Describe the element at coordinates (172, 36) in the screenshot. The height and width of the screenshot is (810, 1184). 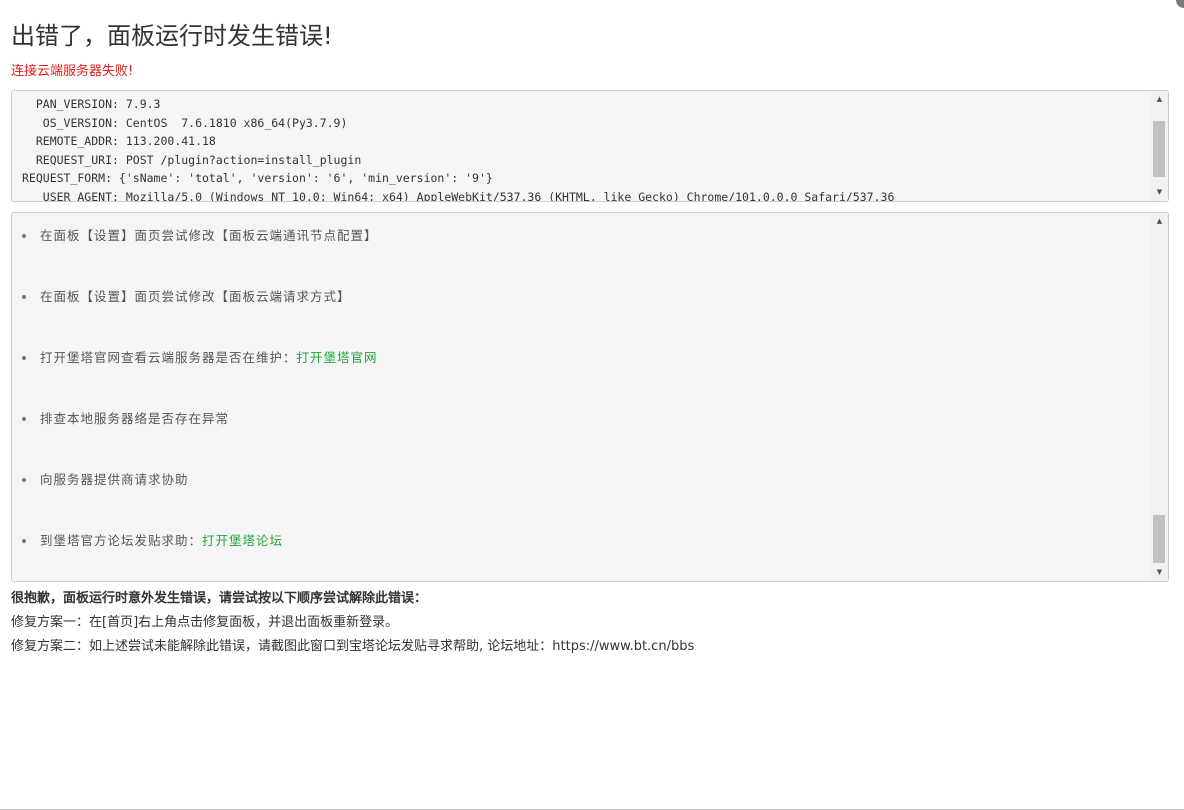
I see `page-title: 出错了，面板运行时发生错误!` at that location.